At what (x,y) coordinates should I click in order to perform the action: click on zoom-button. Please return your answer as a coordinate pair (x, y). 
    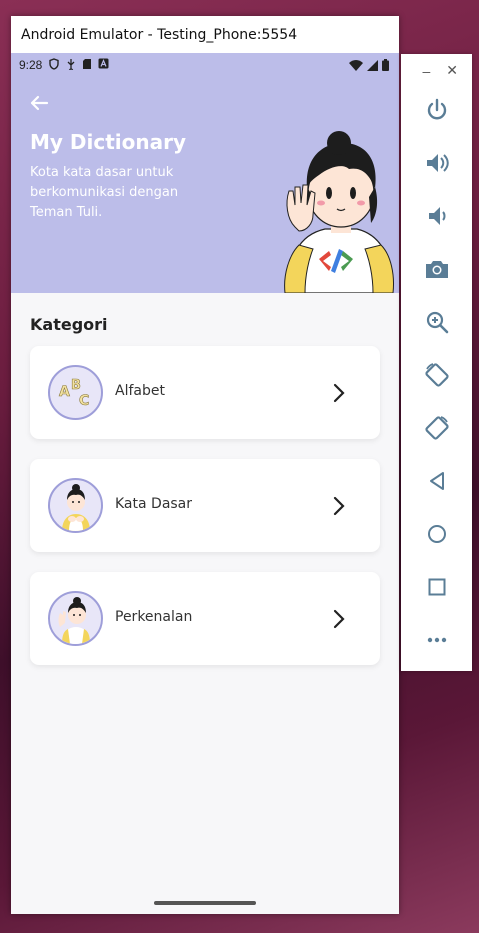
    Looking at the image, I should click on (436, 322).